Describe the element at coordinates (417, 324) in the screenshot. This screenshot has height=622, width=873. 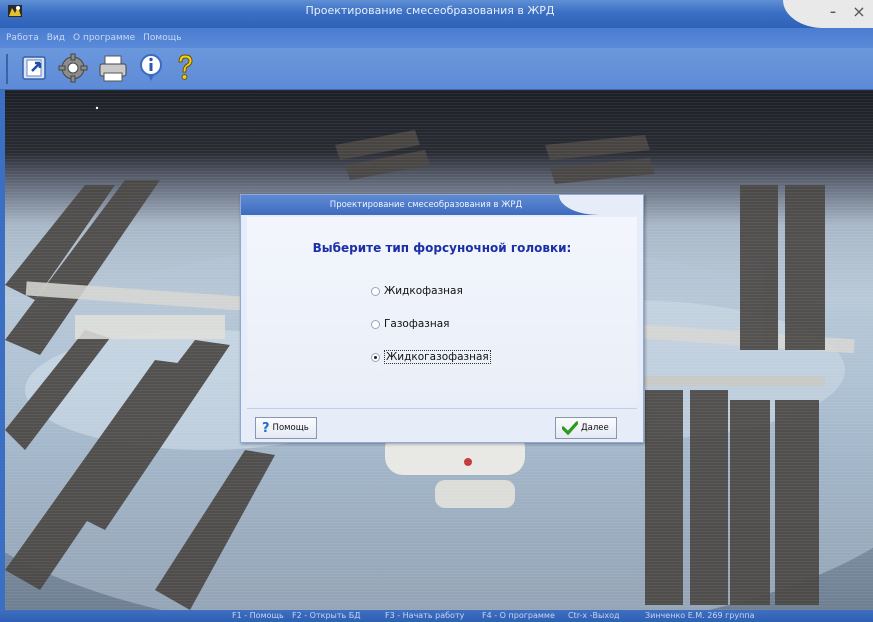
I see `option-label: Газофазная` at that location.